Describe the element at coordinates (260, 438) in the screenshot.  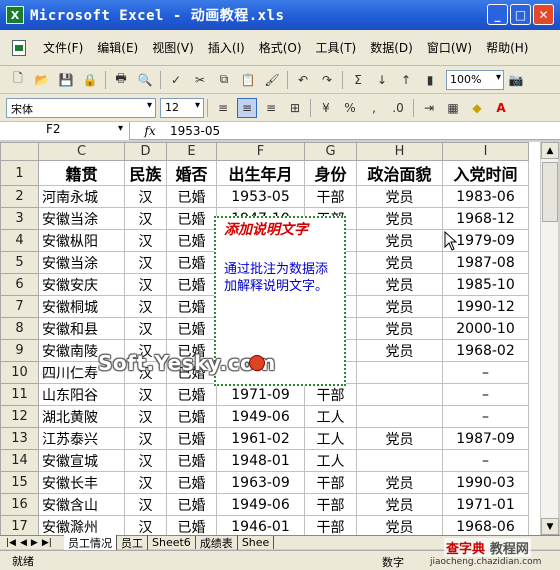
I see `cell: 1961-02` at that location.